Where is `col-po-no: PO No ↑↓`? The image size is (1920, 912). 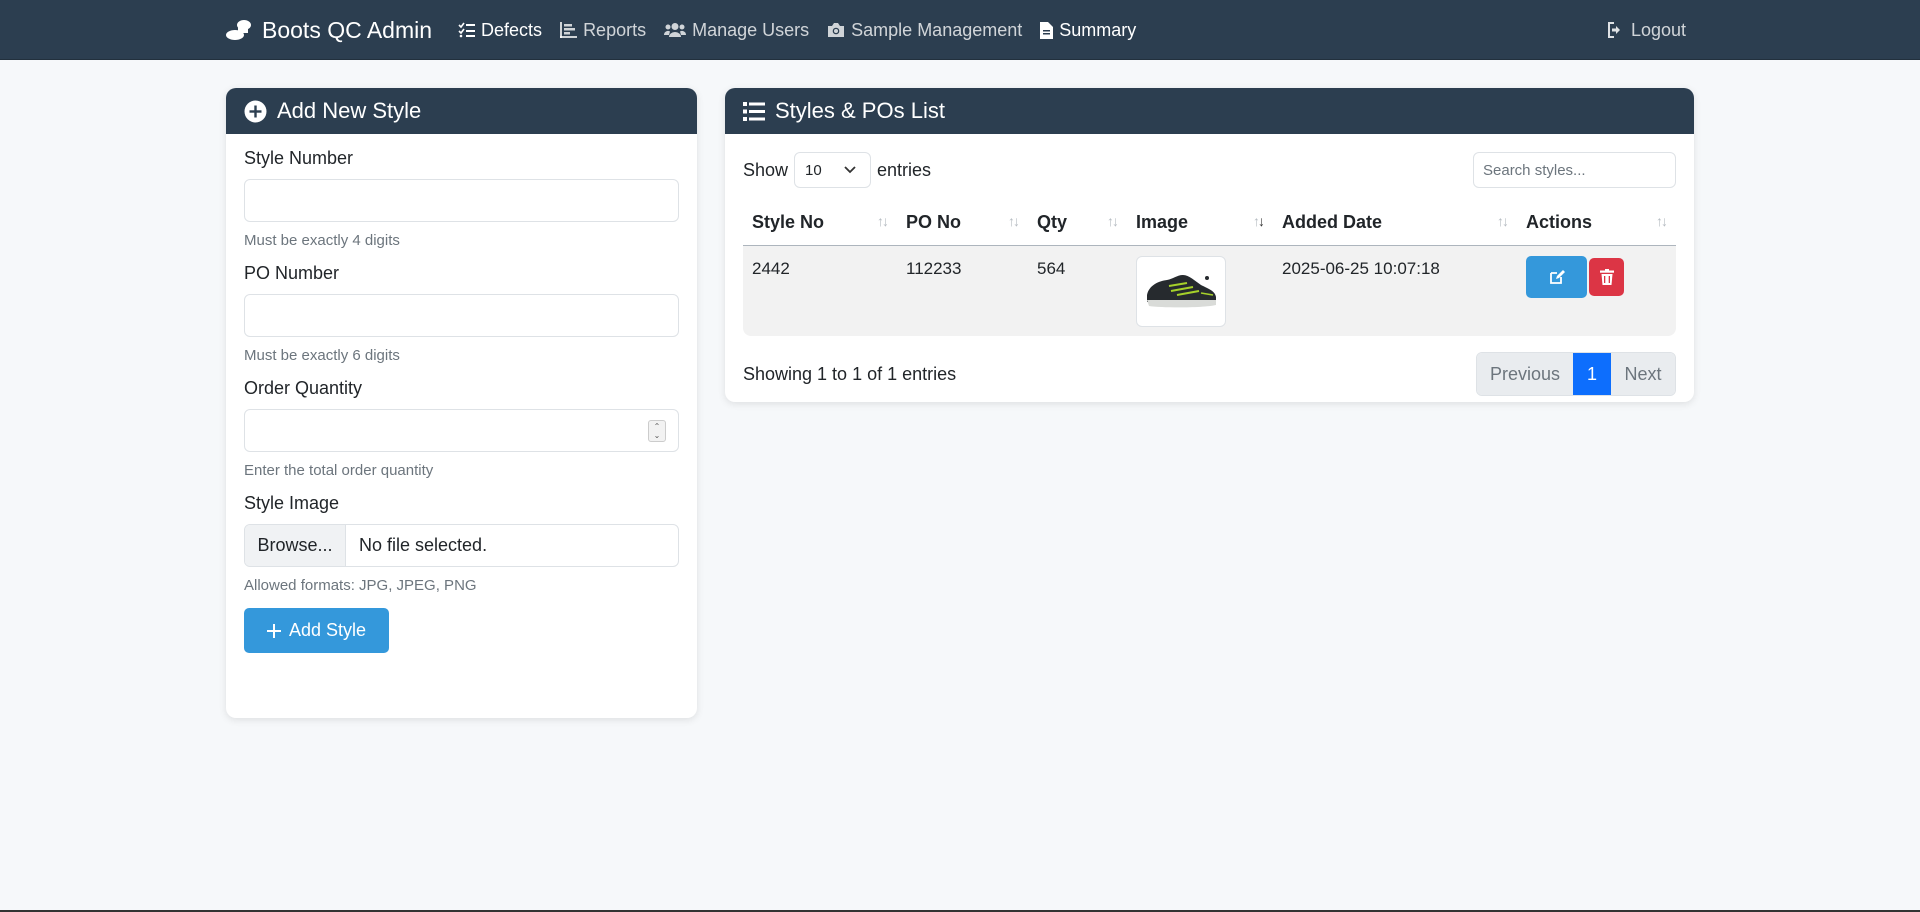
col-po-no: PO No ↑↓ is located at coordinates (962, 223).